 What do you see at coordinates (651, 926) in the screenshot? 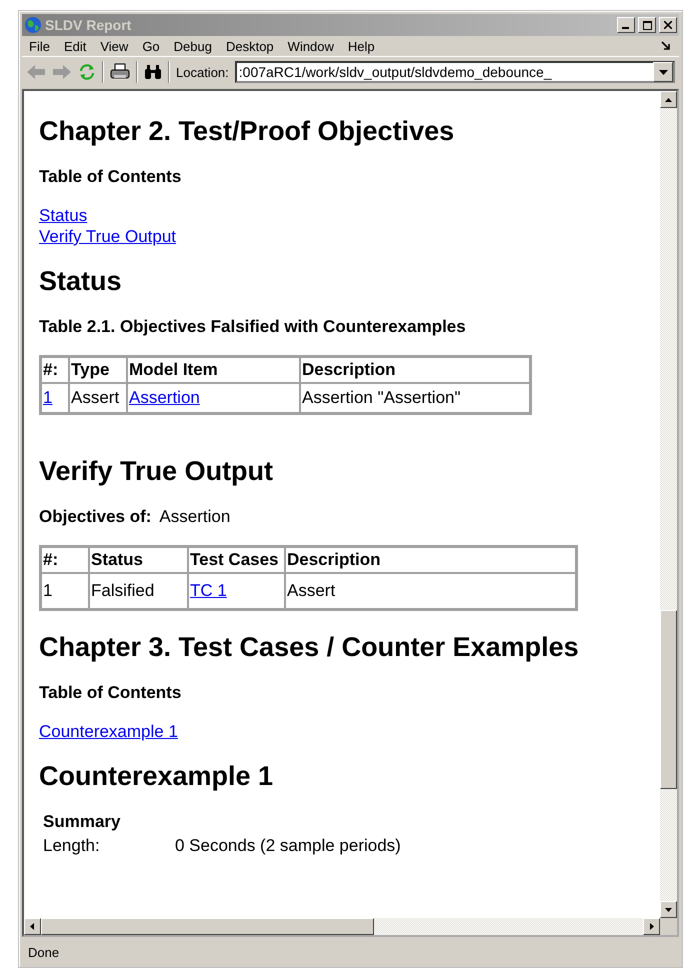
I see `right-arrow-icon` at bounding box center [651, 926].